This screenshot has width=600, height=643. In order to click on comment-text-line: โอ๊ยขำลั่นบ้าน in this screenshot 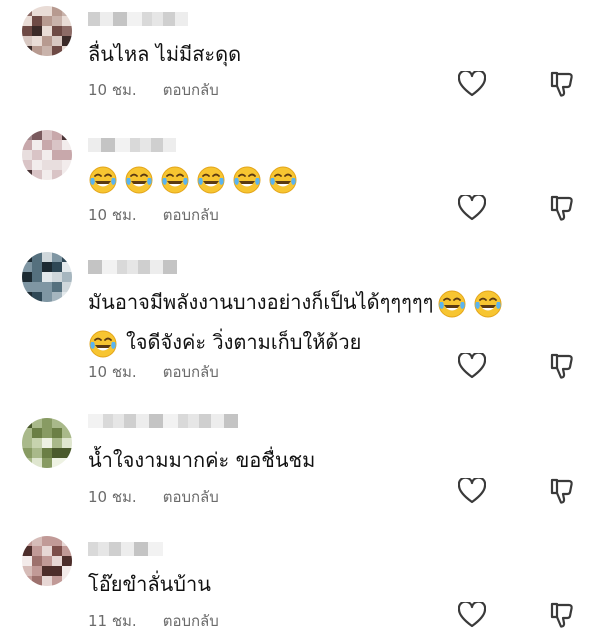, I will do `click(149, 584)`.